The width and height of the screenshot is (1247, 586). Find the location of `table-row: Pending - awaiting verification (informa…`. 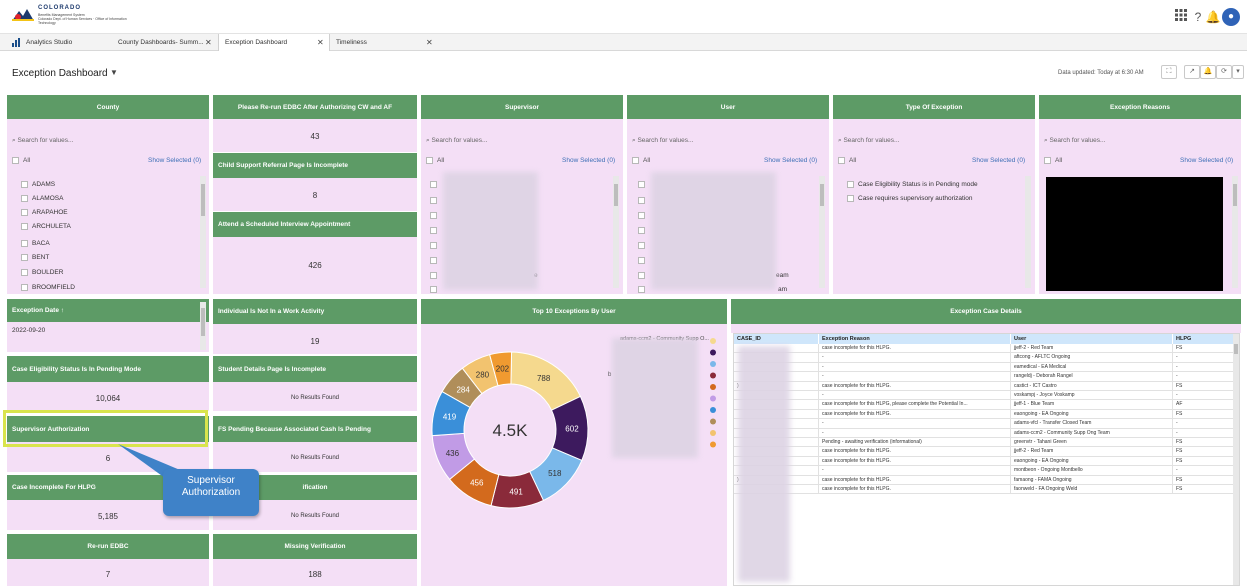

table-row: Pending - awaiting verification (informa… is located at coordinates (984, 443).